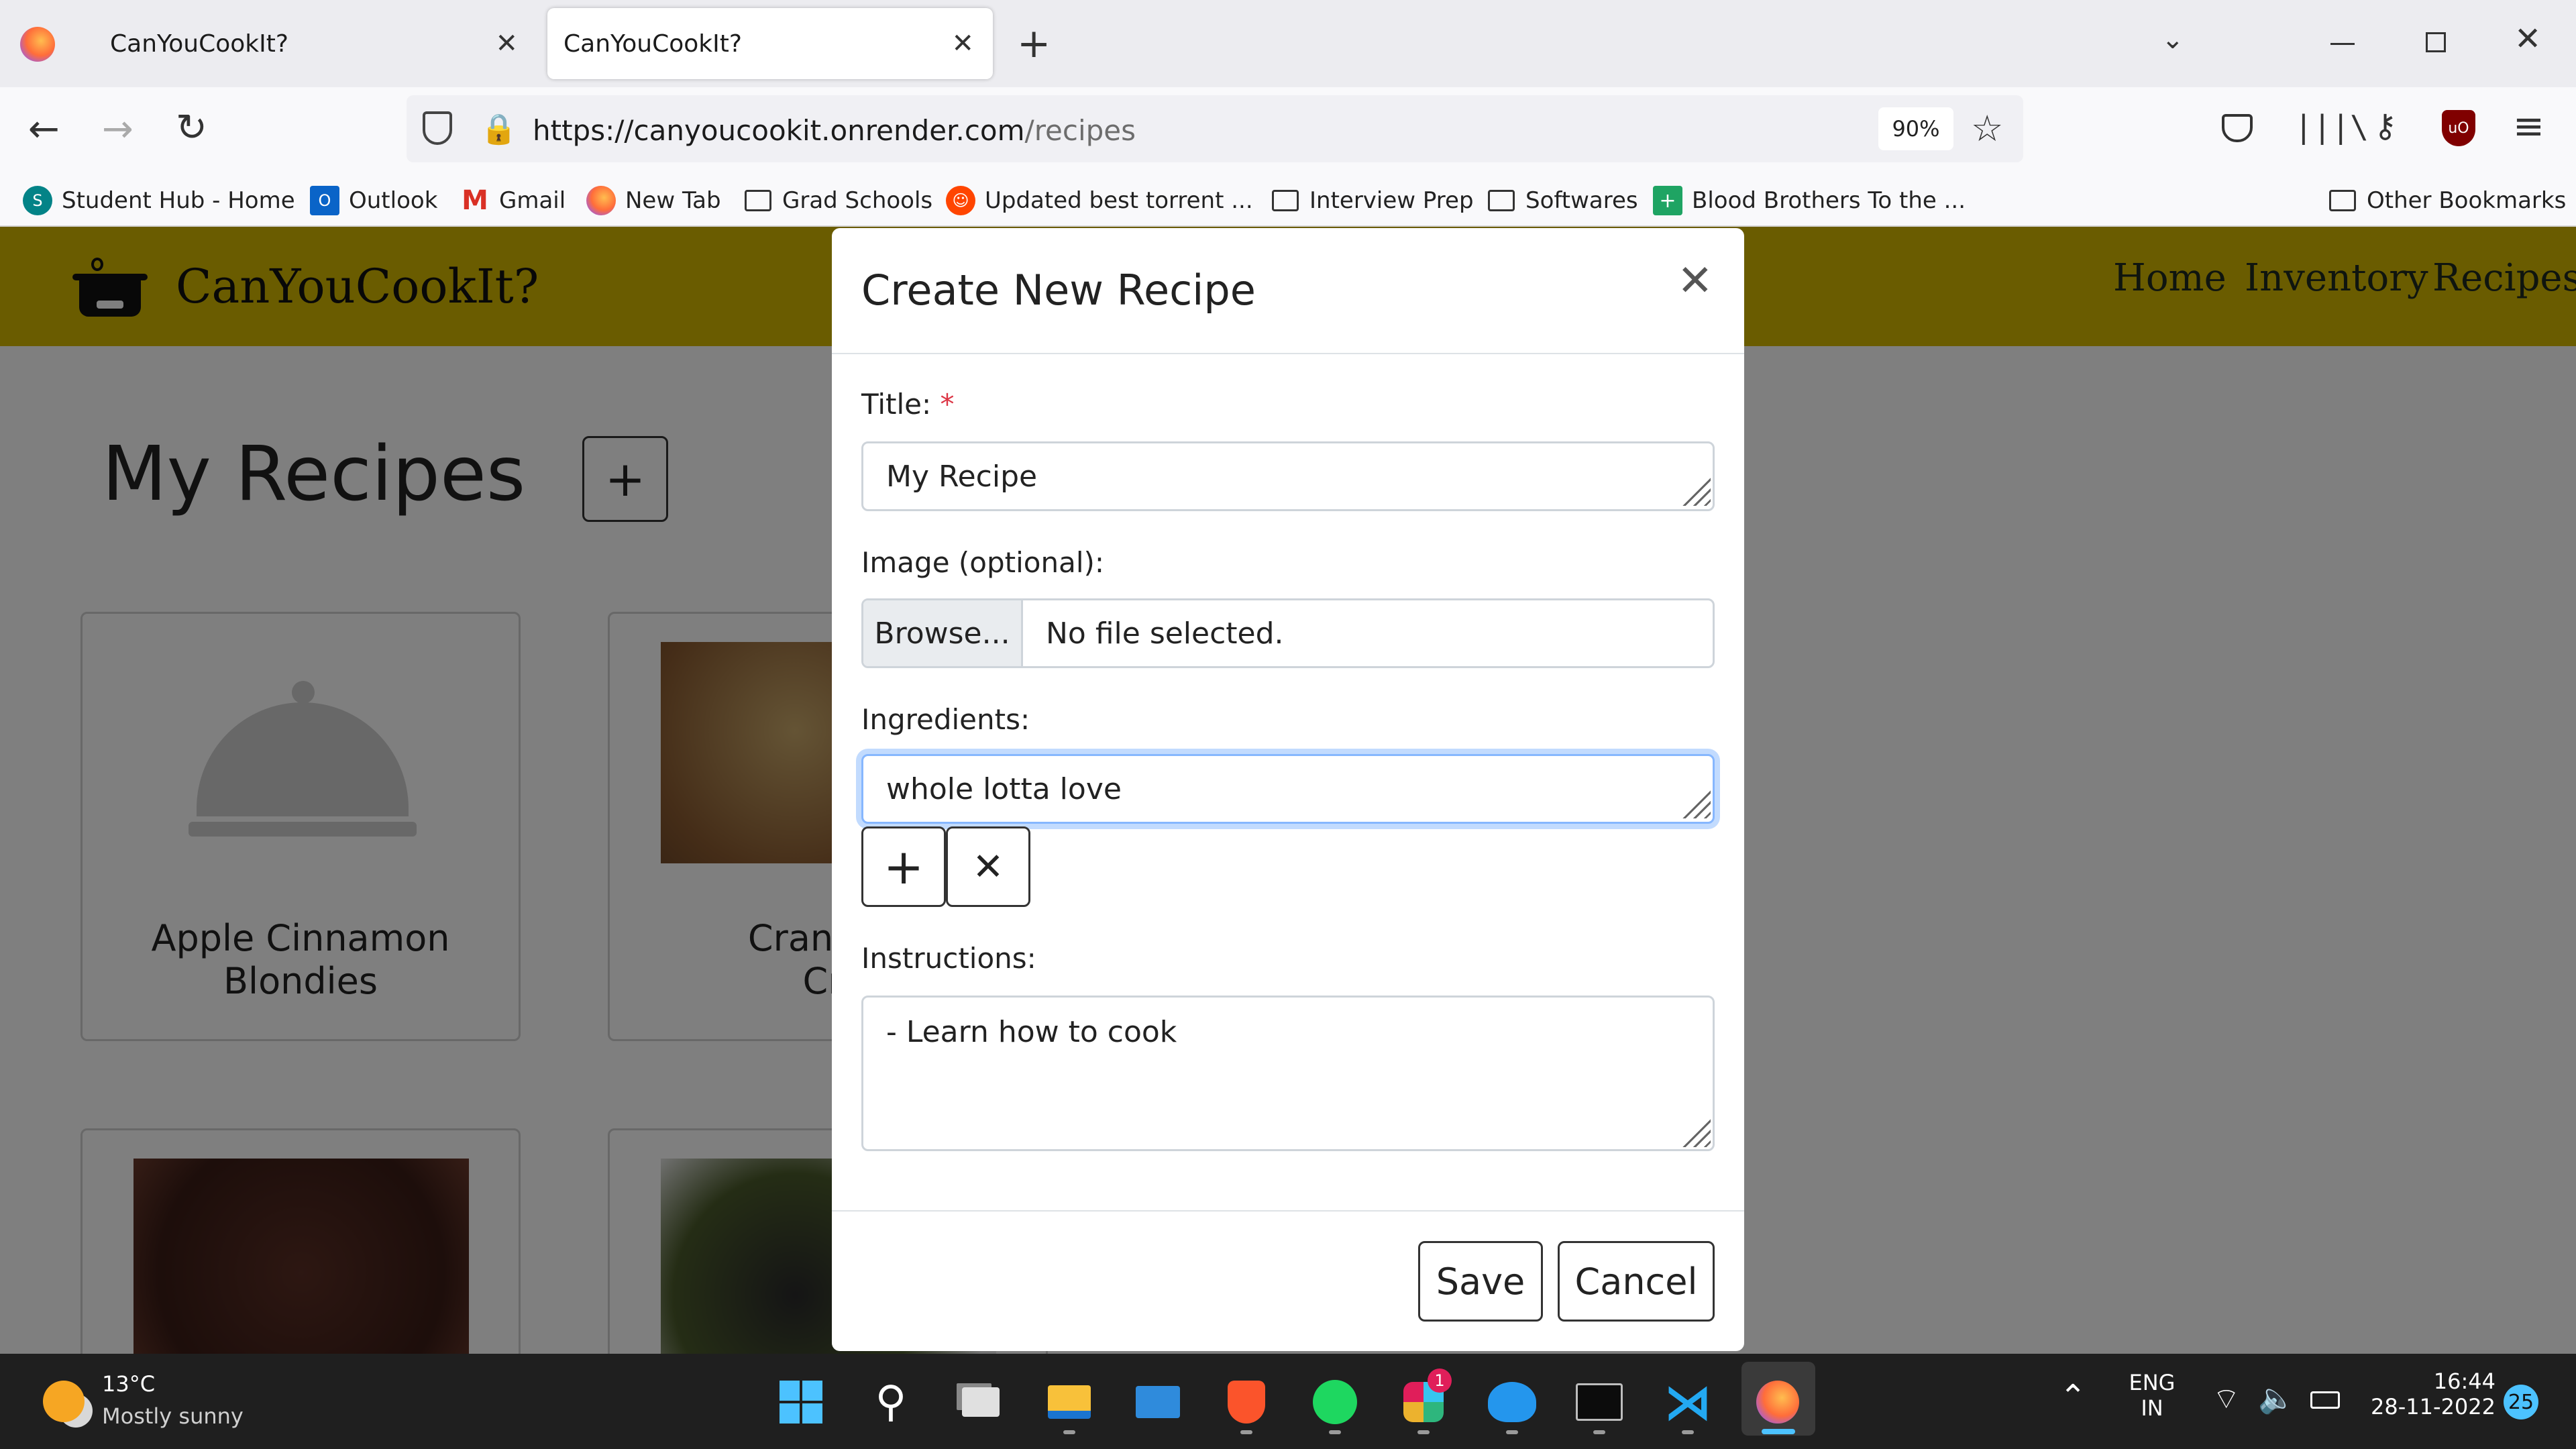 The image size is (2576, 1449). I want to click on image-label: Image (optional):, so click(983, 562).